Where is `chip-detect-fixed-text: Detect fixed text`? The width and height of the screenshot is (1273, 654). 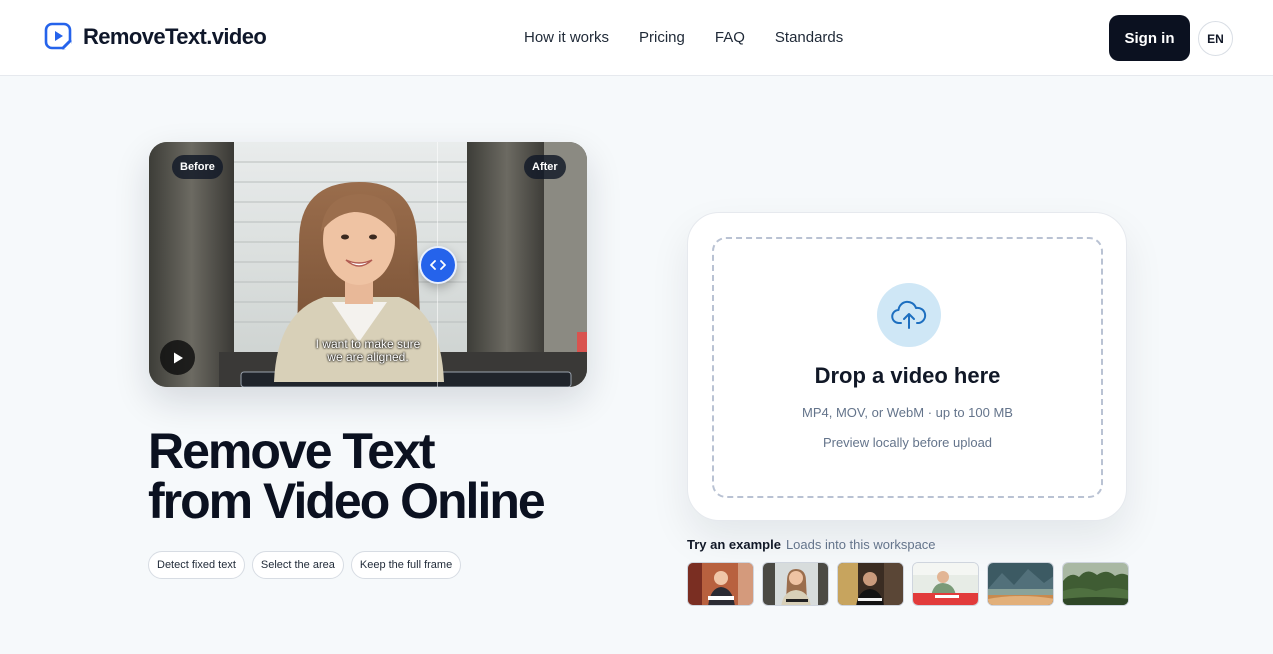 chip-detect-fixed-text: Detect fixed text is located at coordinates (196, 565).